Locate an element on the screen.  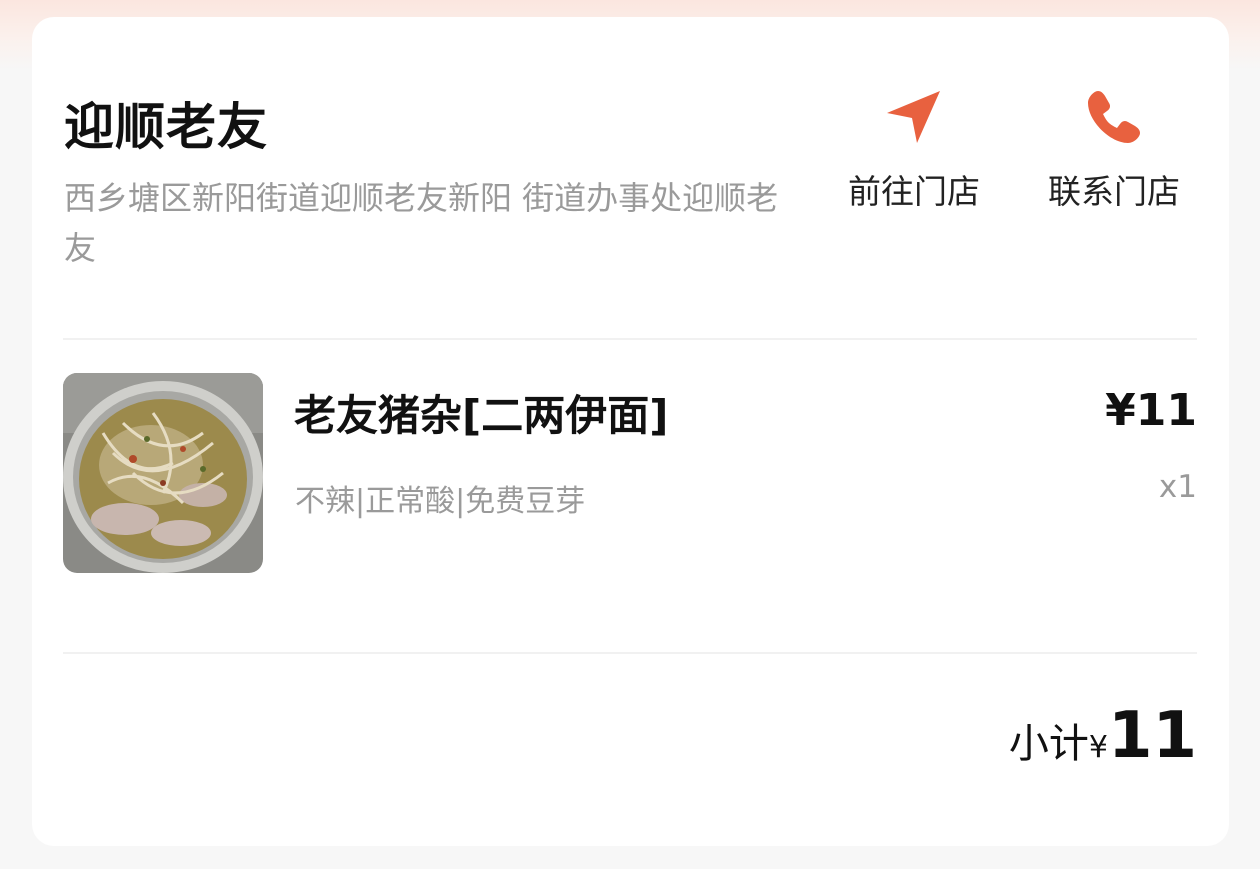
subtotal: 小计¥11 is located at coordinates (1103, 736).